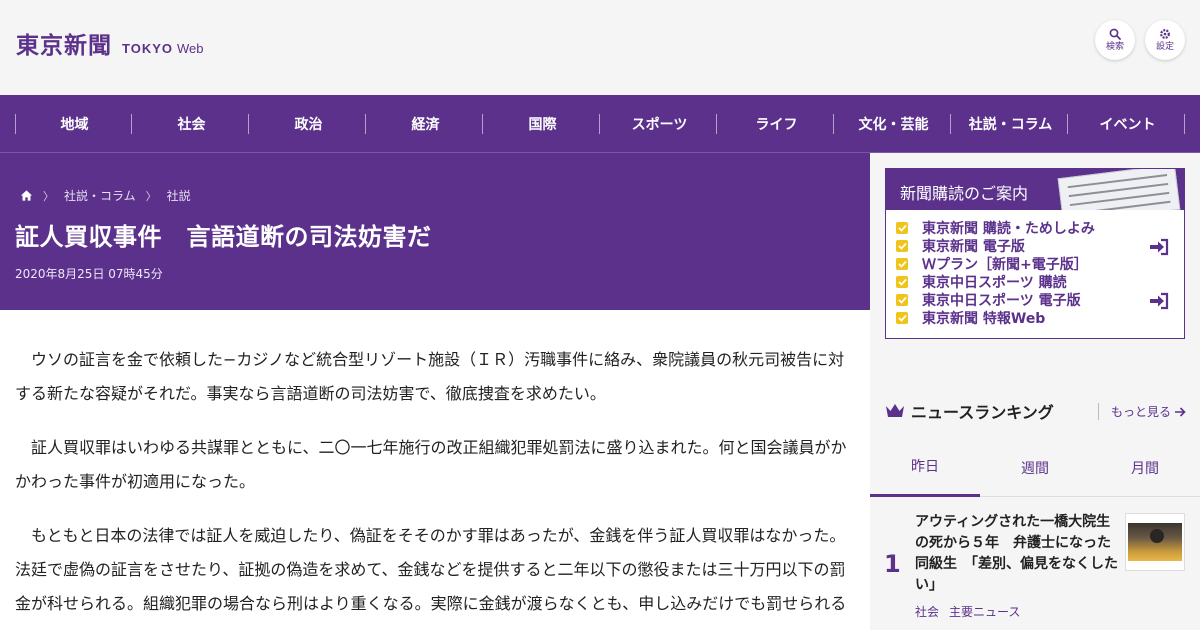  Describe the element at coordinates (191, 124) in the screenshot. I see `nav-item-society: 社会` at that location.